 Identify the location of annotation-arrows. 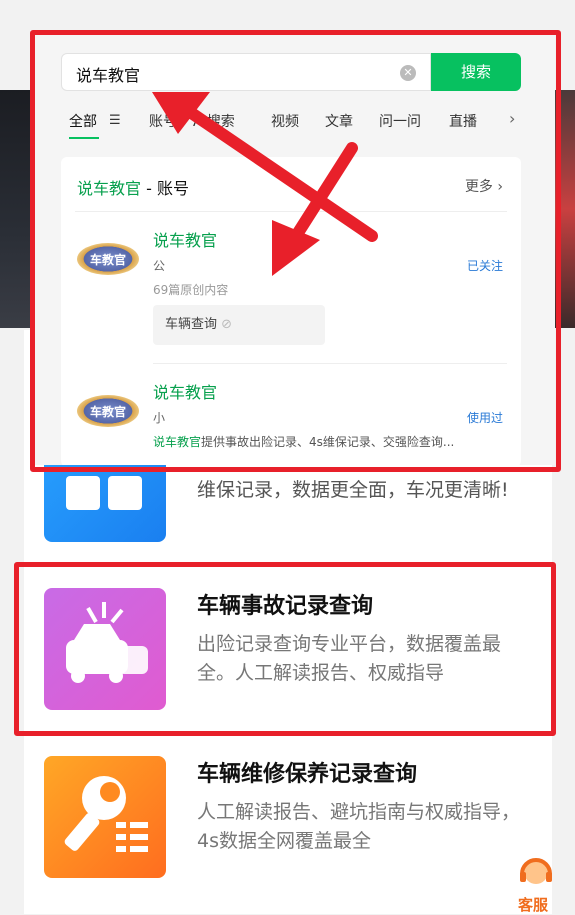
(265, 184).